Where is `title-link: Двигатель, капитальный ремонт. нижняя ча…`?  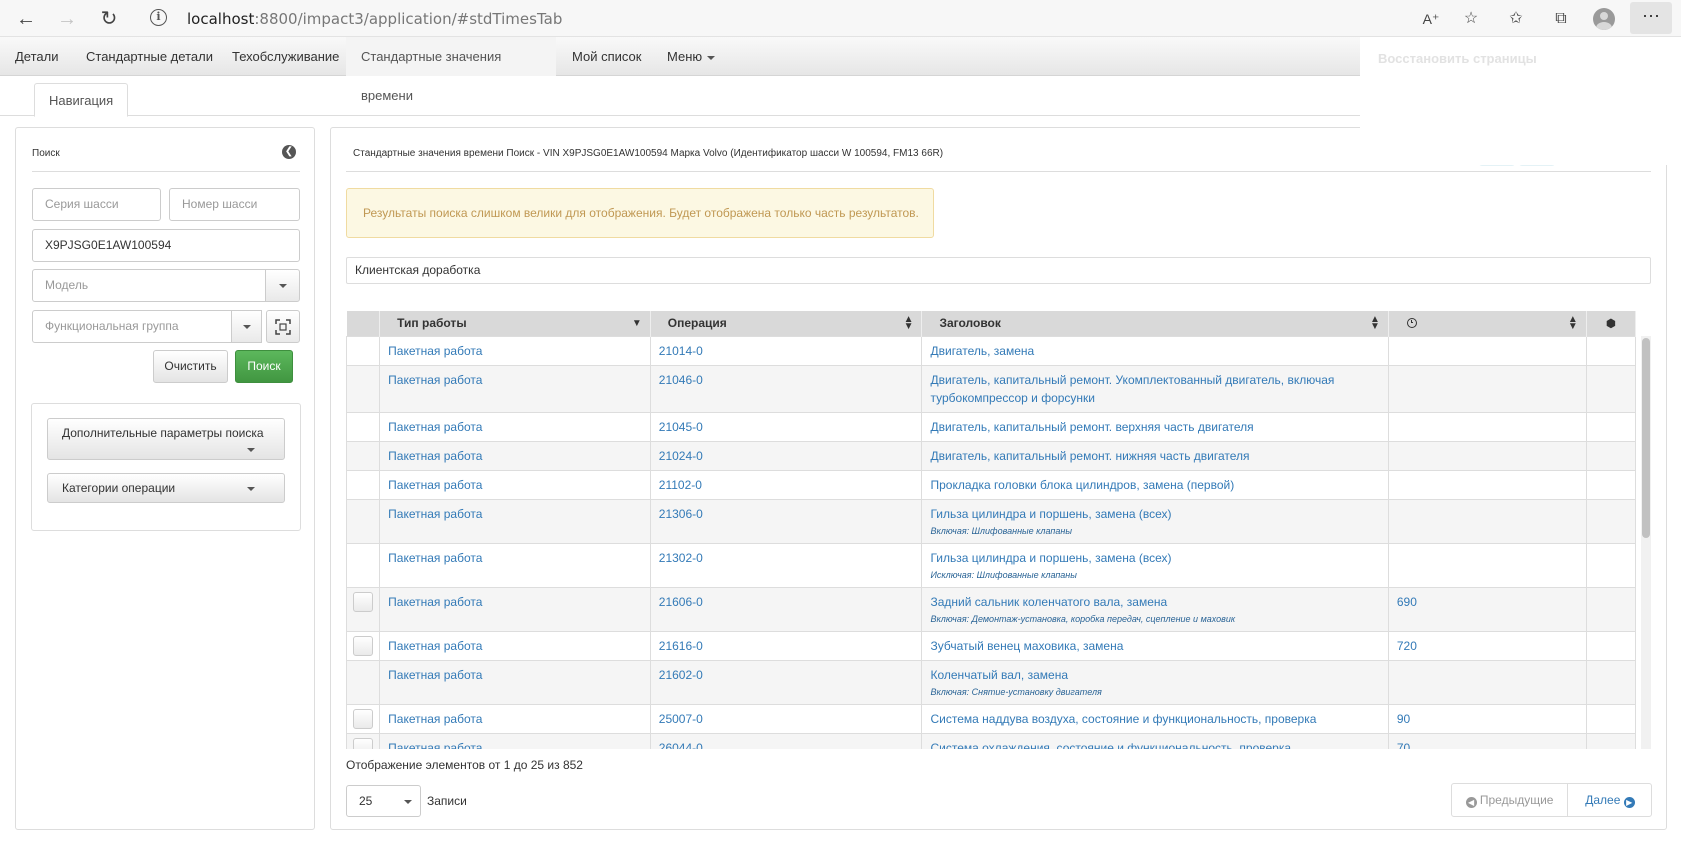
title-link: Двигатель, капитальный ремонт. нижняя ча… is located at coordinates (1089, 456).